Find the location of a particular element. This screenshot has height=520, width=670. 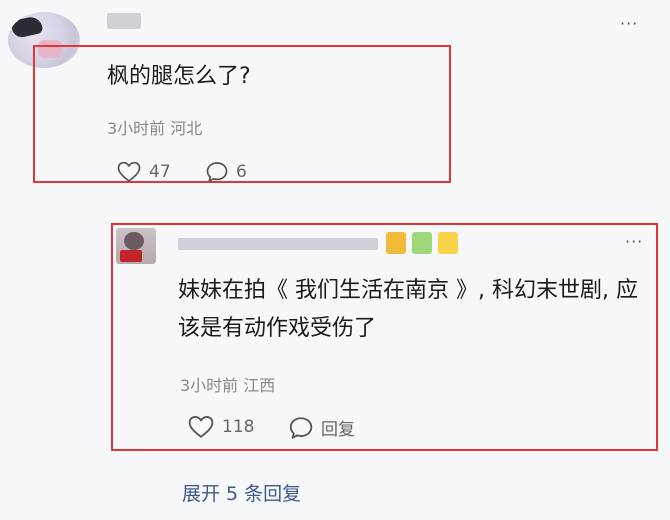

reply-meta: 3小时前 江西 is located at coordinates (228, 385).